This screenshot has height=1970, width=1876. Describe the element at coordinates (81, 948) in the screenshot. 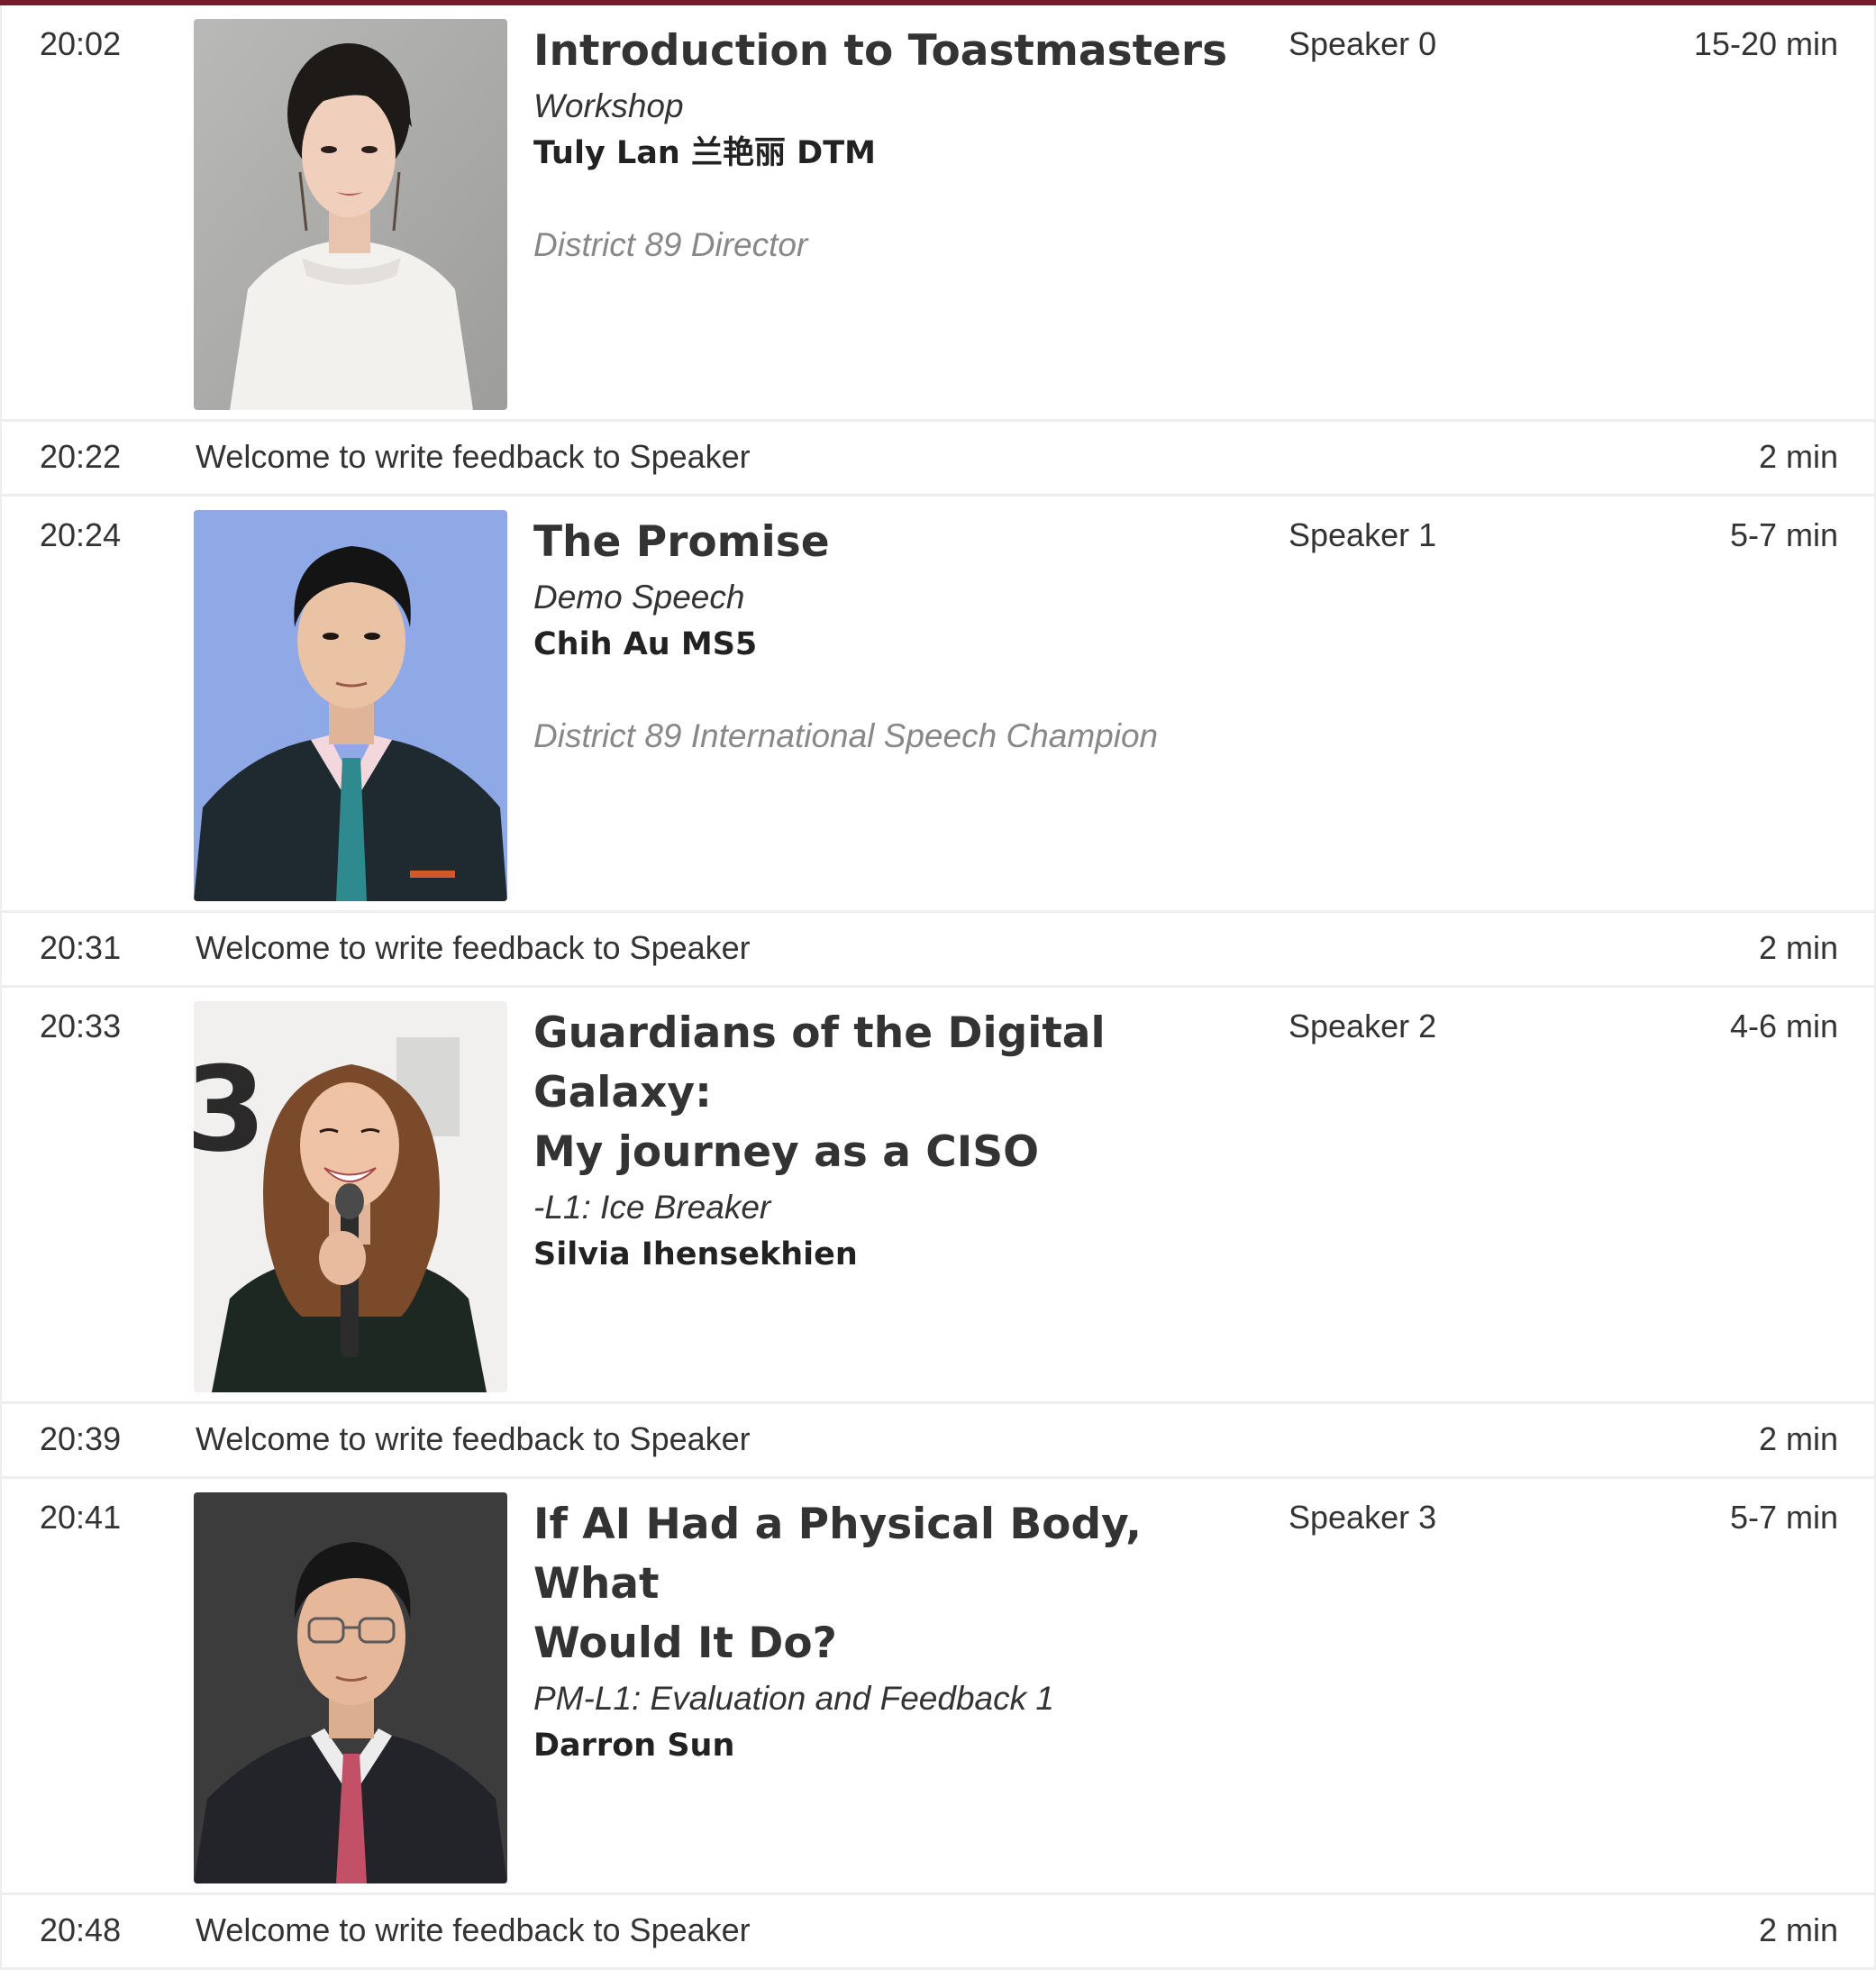

I see `agenda-time: 20:31` at that location.